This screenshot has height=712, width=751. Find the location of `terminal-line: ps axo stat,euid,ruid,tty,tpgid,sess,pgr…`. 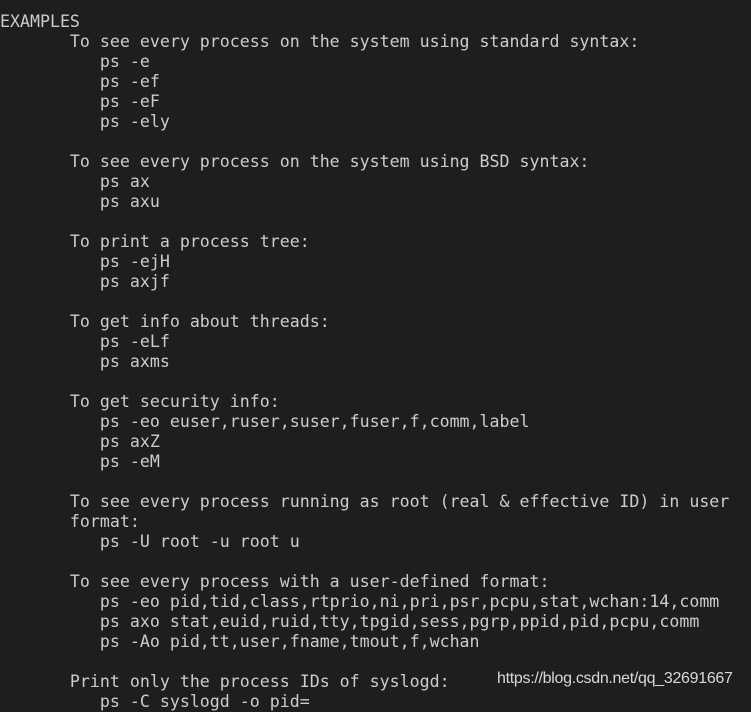

terminal-line: ps axo stat,euid,ruid,tty,tpgid,sess,pgr… is located at coordinates (350, 621).